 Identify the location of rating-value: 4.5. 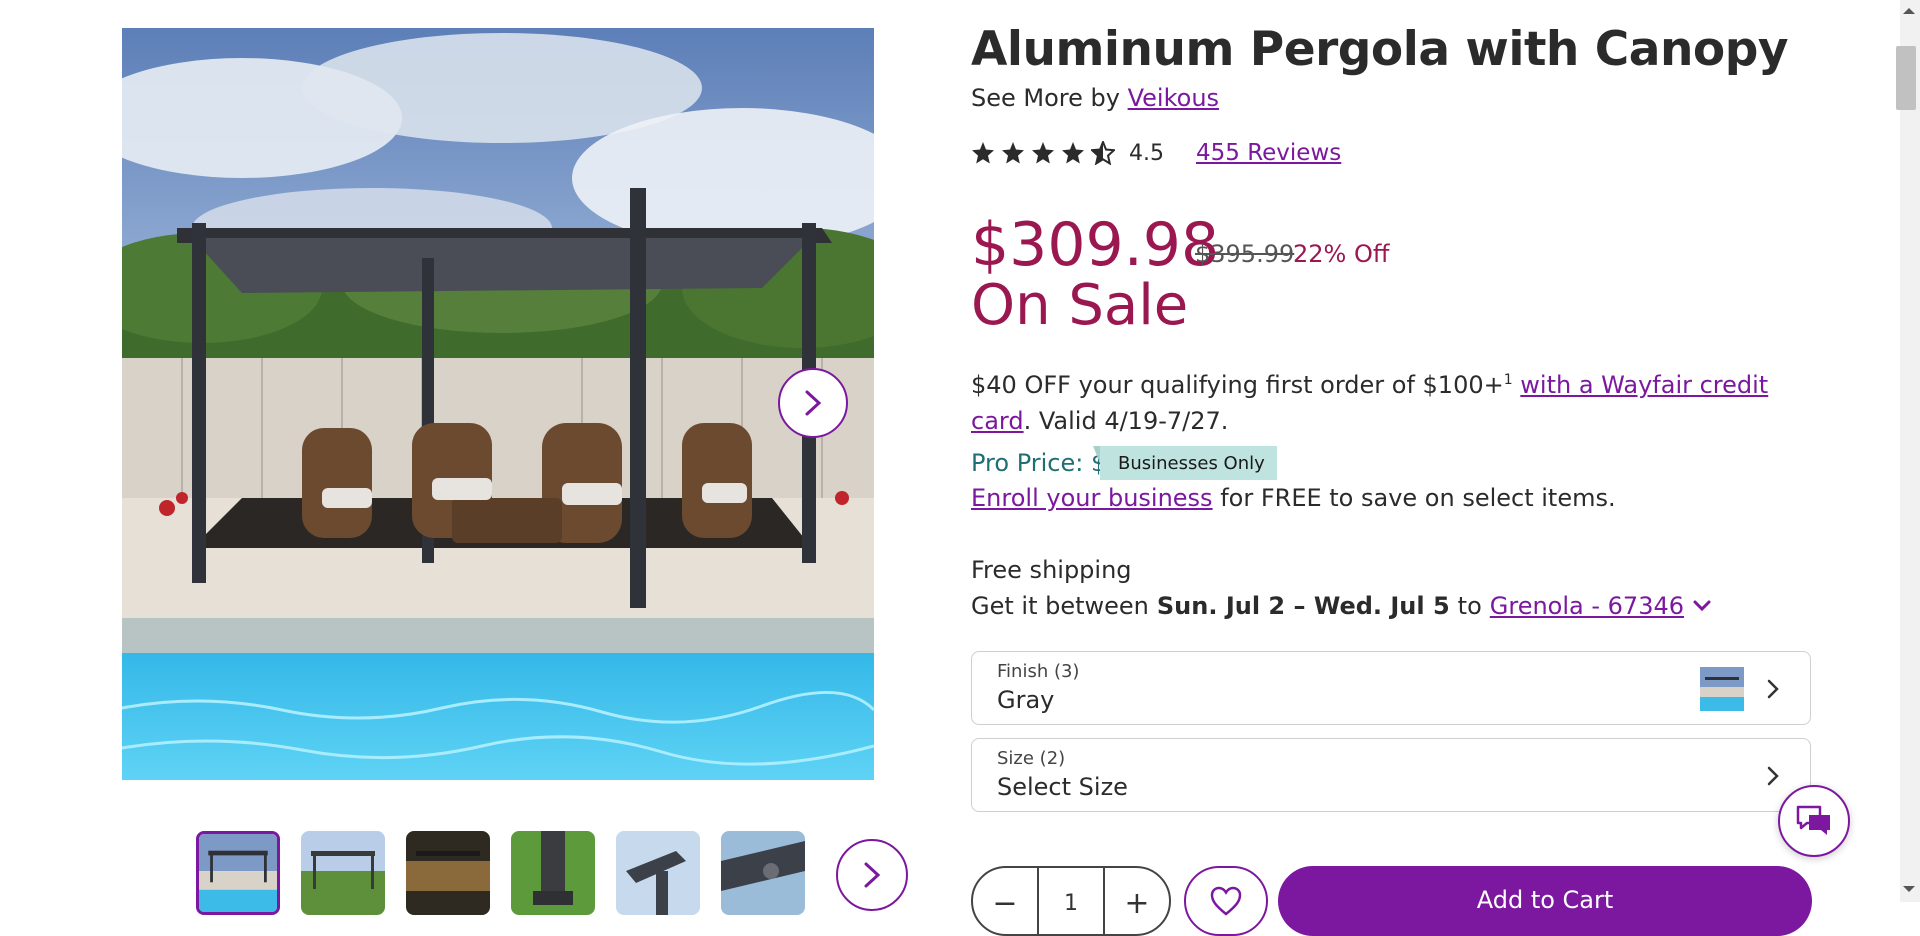
(1146, 153).